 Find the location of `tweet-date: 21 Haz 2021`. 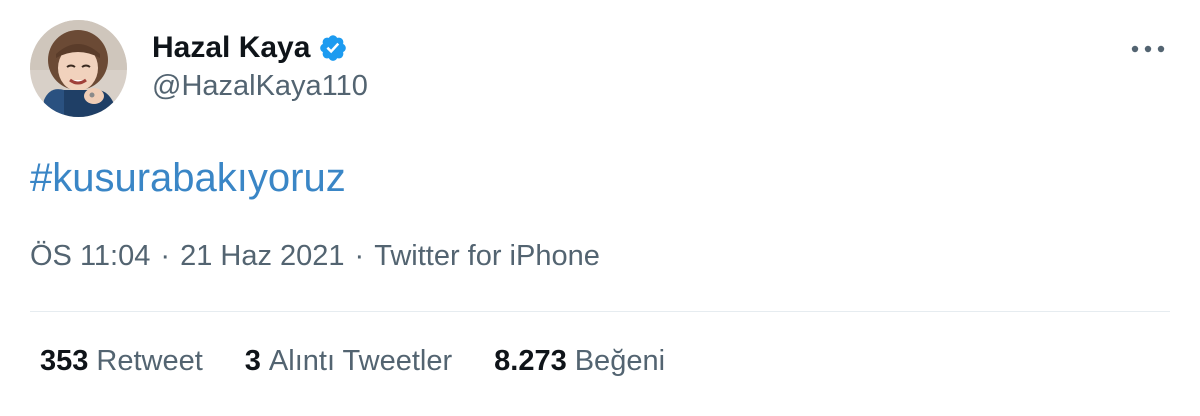

tweet-date: 21 Haz 2021 is located at coordinates (262, 256).